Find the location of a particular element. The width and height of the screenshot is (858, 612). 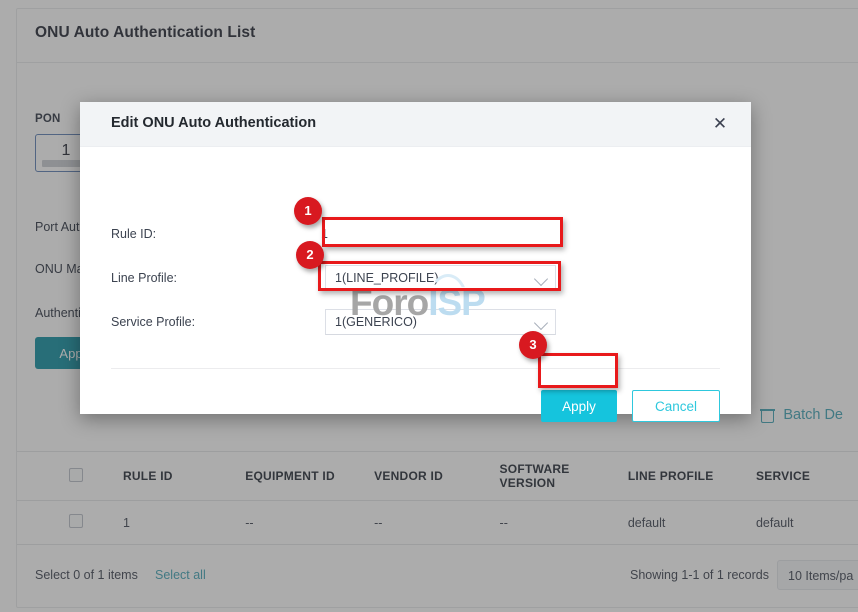

highlight-service-profile is located at coordinates (439, 276).